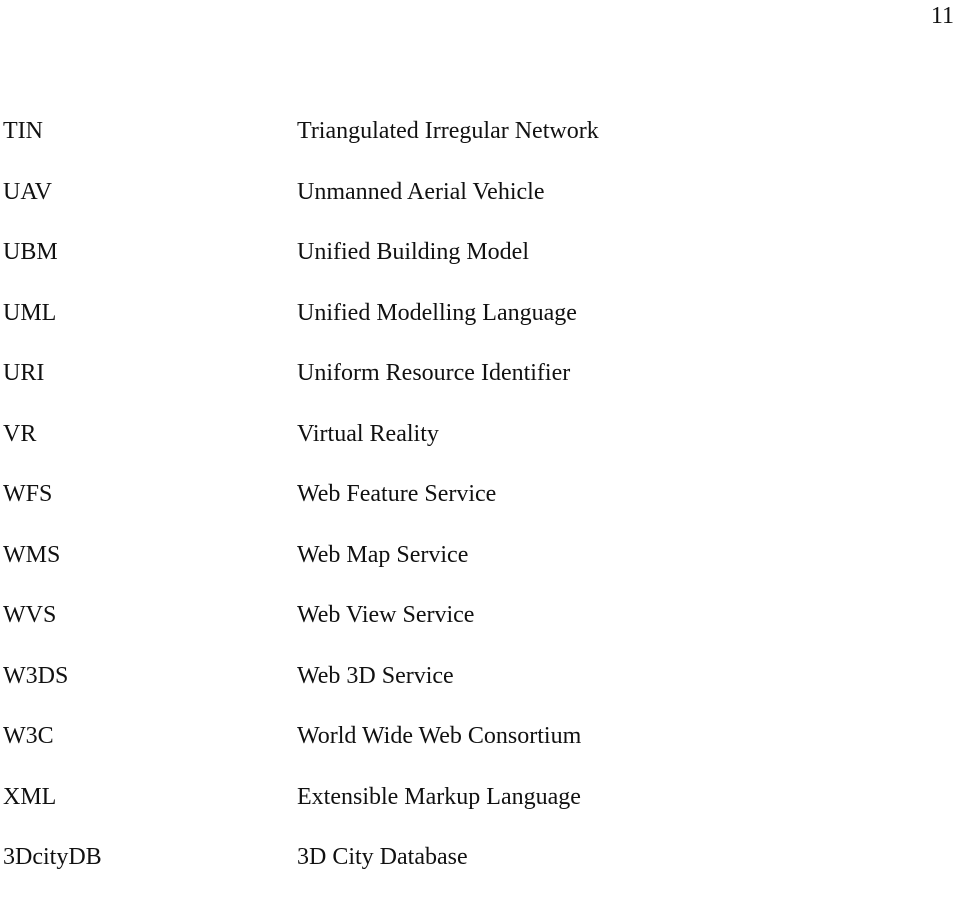 The width and height of the screenshot is (960, 903). What do you see at coordinates (383, 554) in the screenshot?
I see `abbreviation-definition: Web Map Service` at bounding box center [383, 554].